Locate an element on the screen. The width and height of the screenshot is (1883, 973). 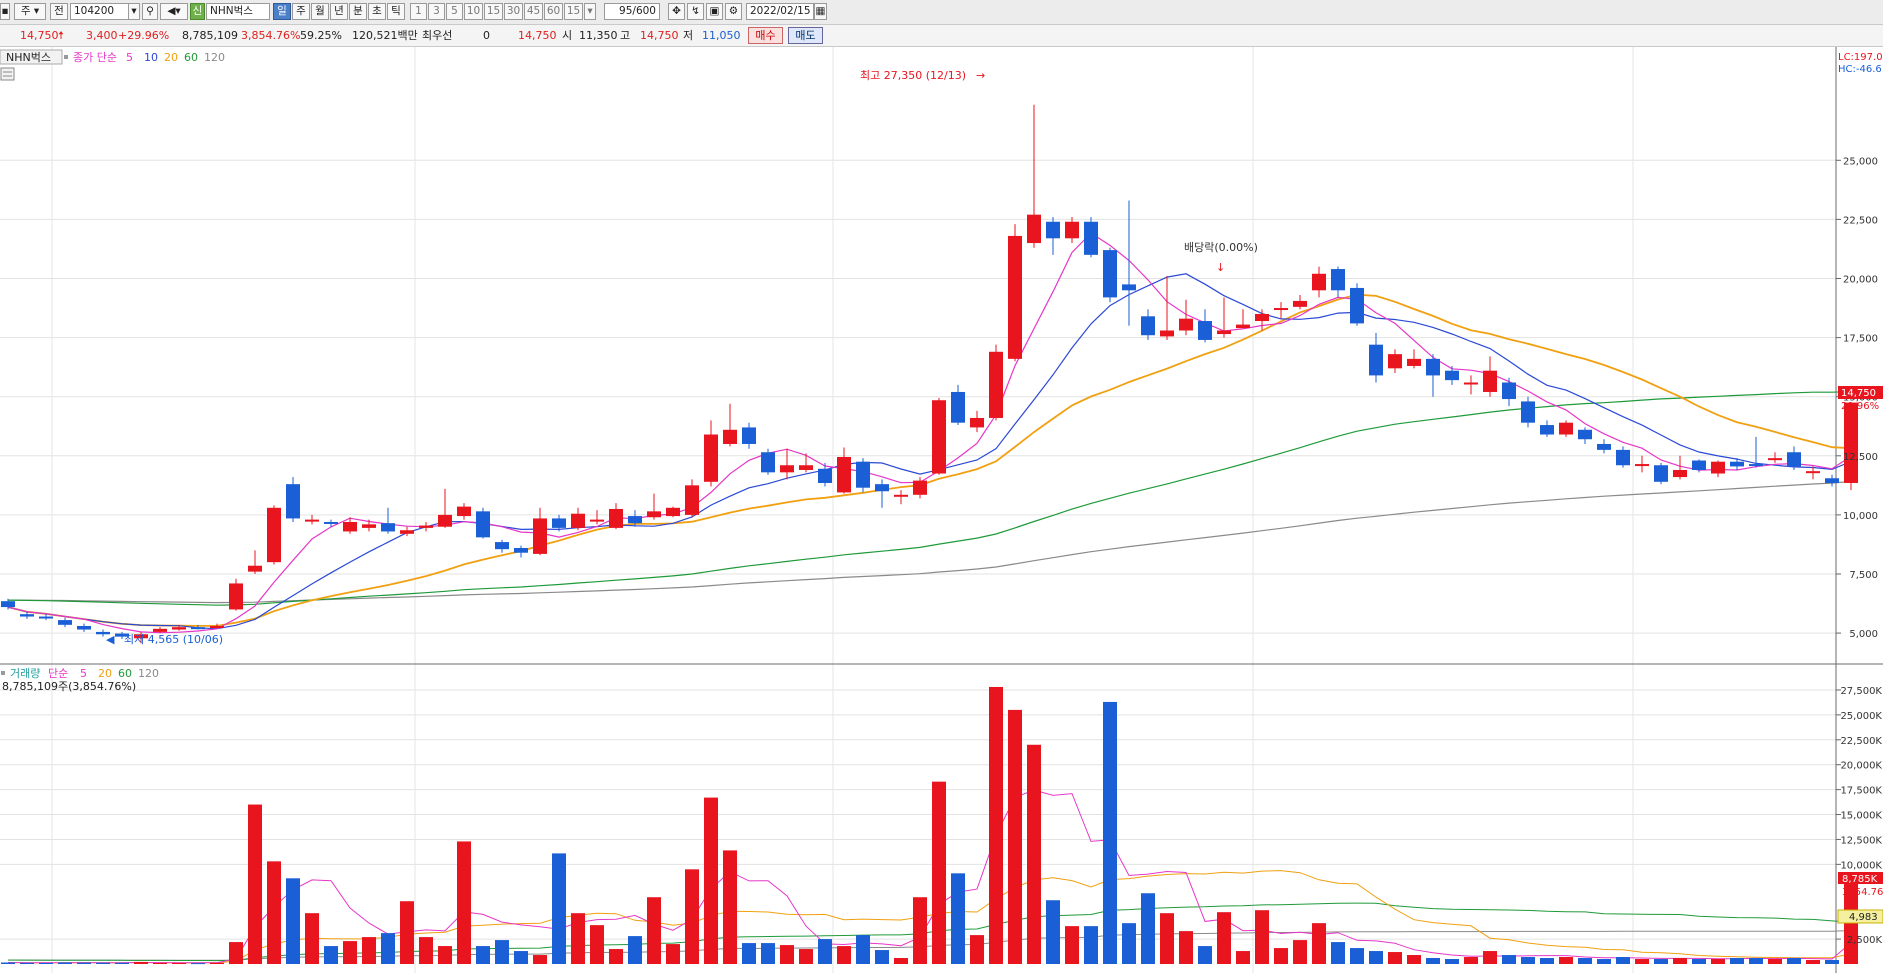
speaker-icon: ◀▾ is located at coordinates (174, 11).